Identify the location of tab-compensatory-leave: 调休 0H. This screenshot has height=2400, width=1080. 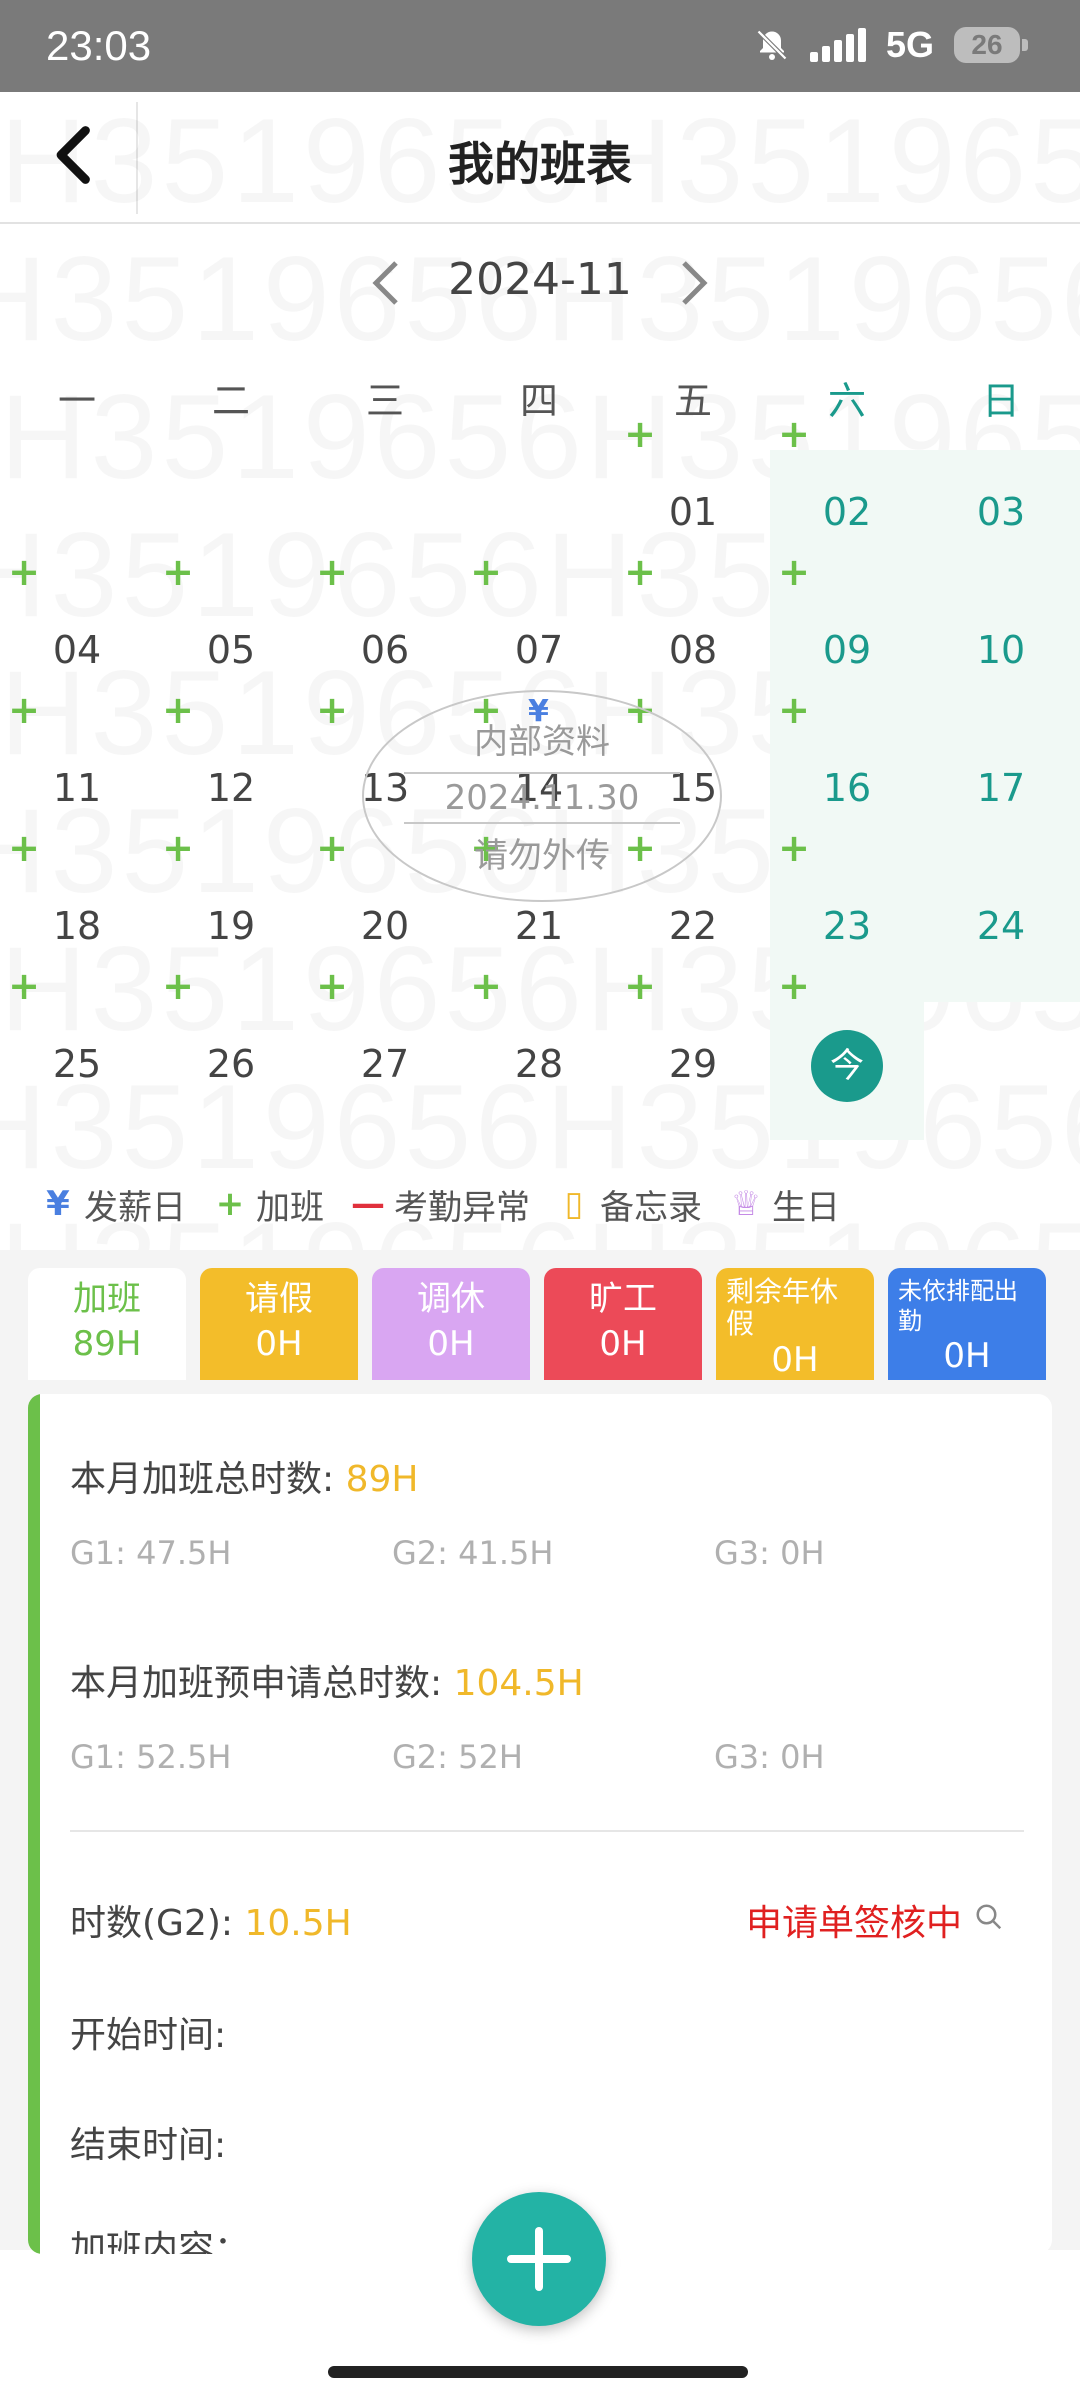
(451, 1324).